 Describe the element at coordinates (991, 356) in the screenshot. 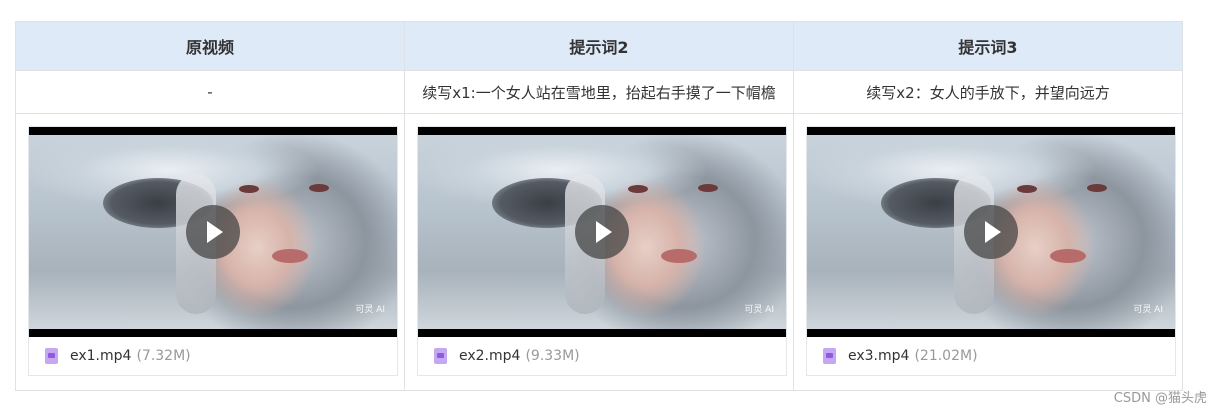

I see `file-info: ex3.mp4 (21.02M)` at that location.